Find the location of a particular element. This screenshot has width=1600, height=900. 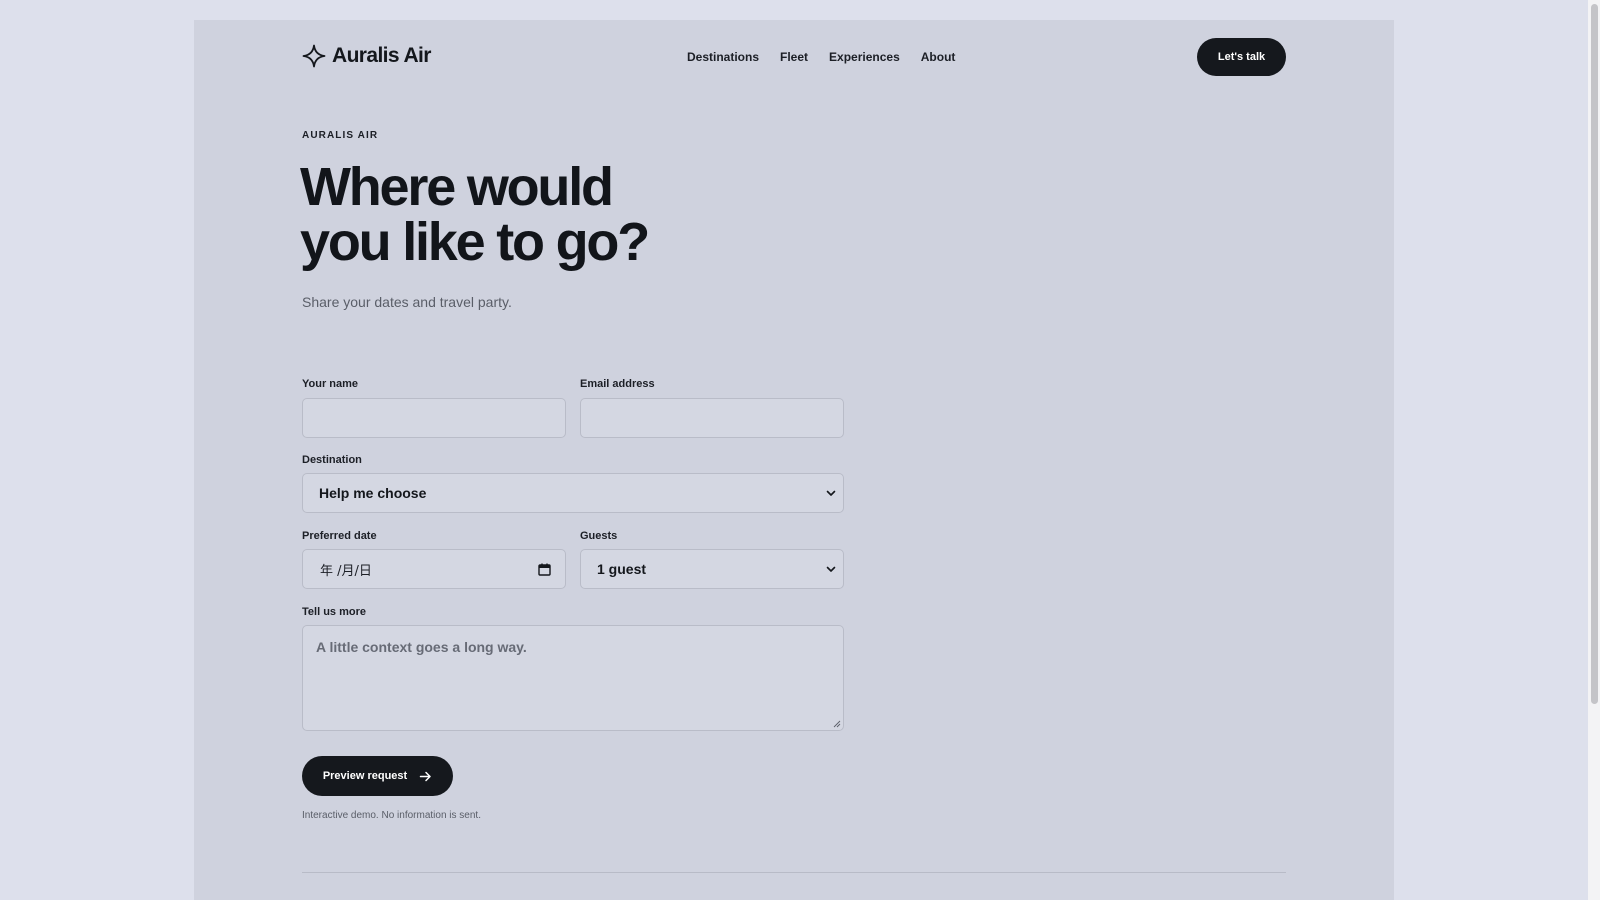

resize-grip-icon is located at coordinates (837, 724).